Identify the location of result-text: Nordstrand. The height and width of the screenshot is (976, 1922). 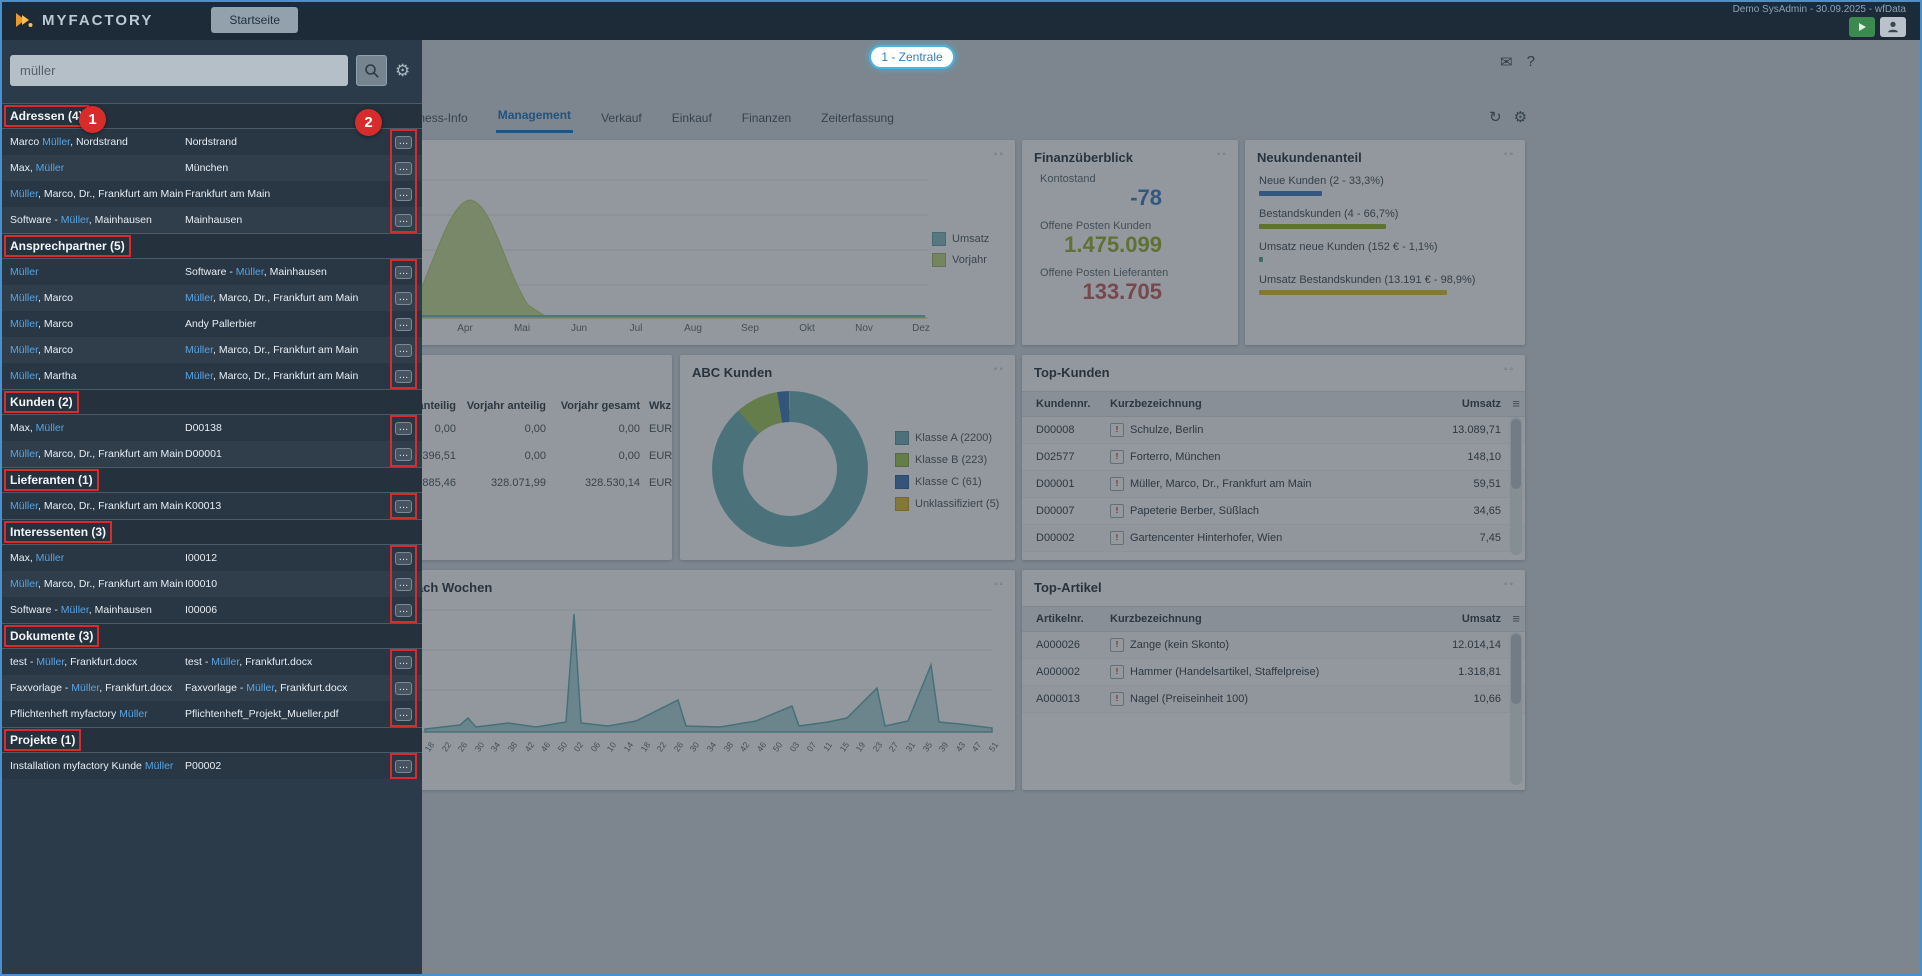
(211, 142).